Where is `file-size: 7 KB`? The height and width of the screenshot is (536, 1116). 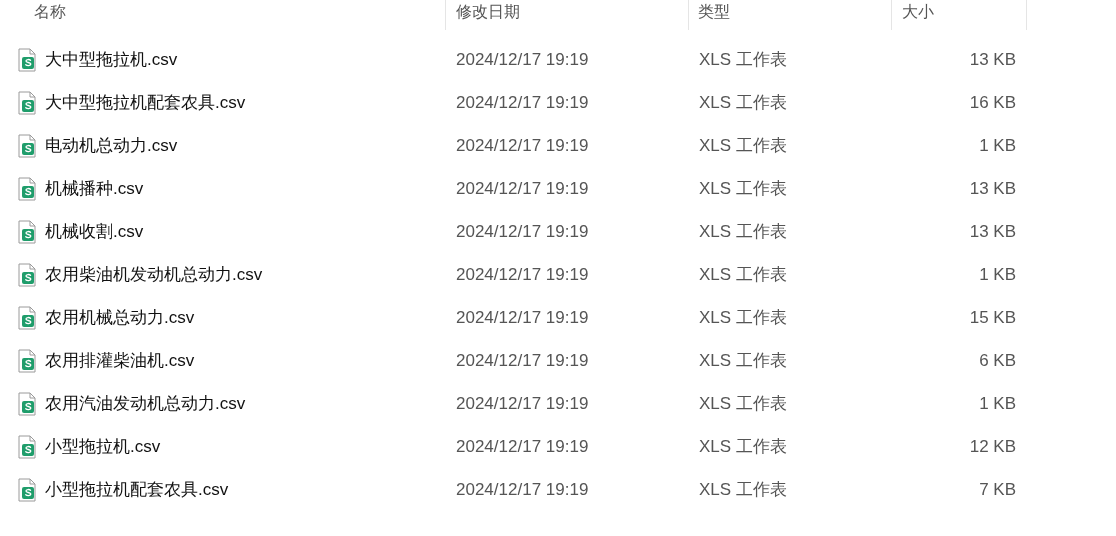 file-size: 7 KB is located at coordinates (997, 489).